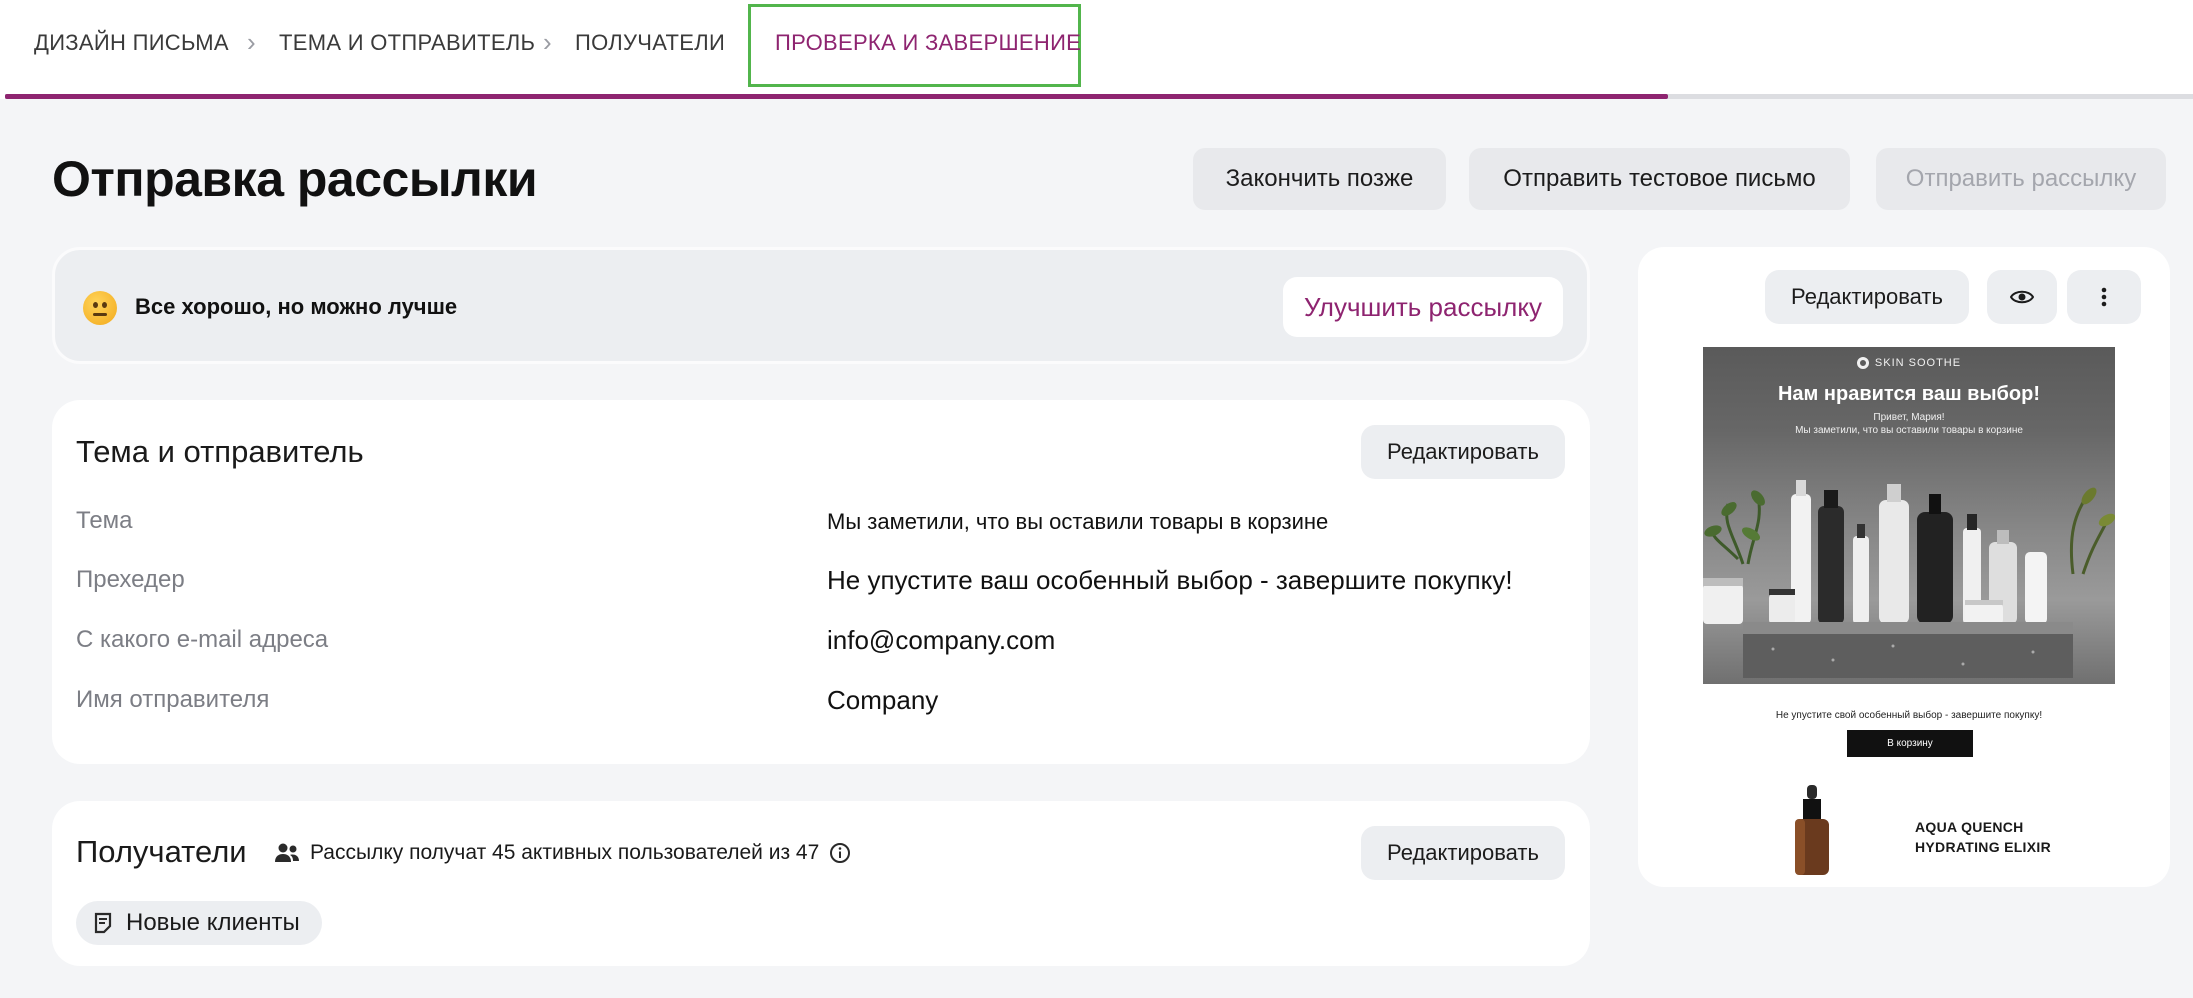 The width and height of the screenshot is (2193, 998). I want to click on dropper-bottle-image, so click(1812, 830).